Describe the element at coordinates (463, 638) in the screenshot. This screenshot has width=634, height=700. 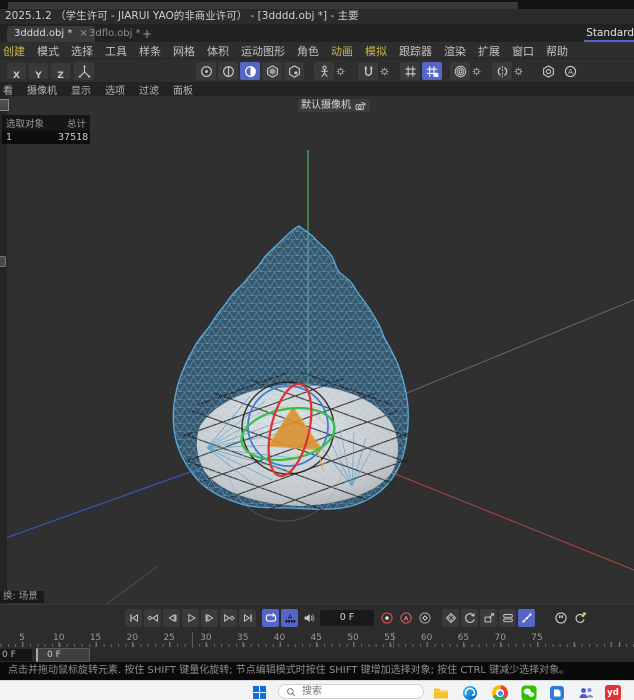
I see `ruler-label-65: 65` at that location.